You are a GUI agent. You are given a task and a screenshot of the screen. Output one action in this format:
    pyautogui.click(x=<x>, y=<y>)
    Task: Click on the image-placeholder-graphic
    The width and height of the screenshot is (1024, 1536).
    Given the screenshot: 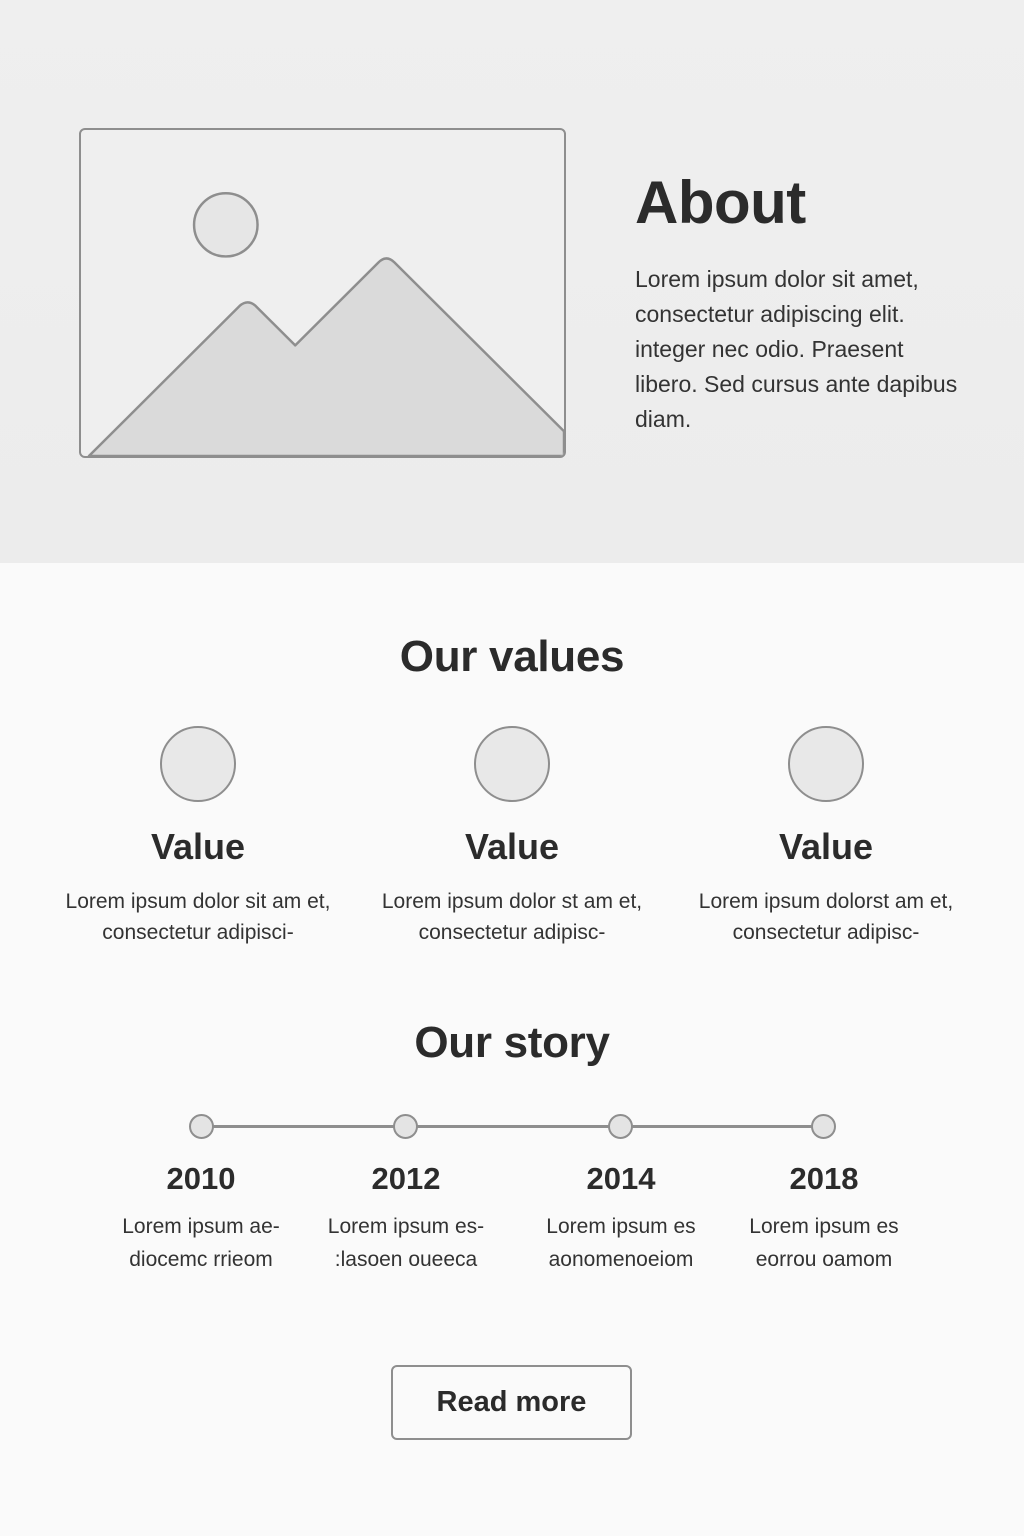 What is the action you would take?
    pyautogui.click(x=325, y=323)
    